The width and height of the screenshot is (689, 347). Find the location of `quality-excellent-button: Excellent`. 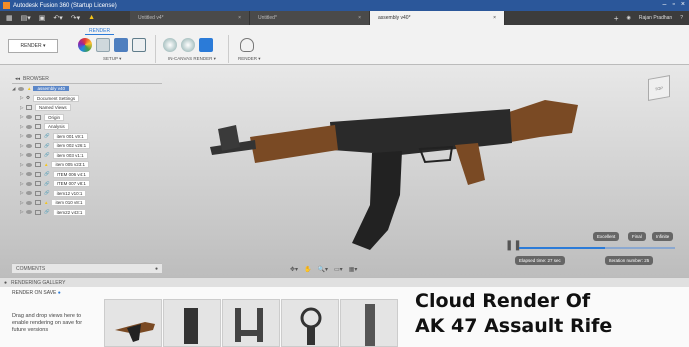

quality-excellent-button: Excellent is located at coordinates (606, 236).